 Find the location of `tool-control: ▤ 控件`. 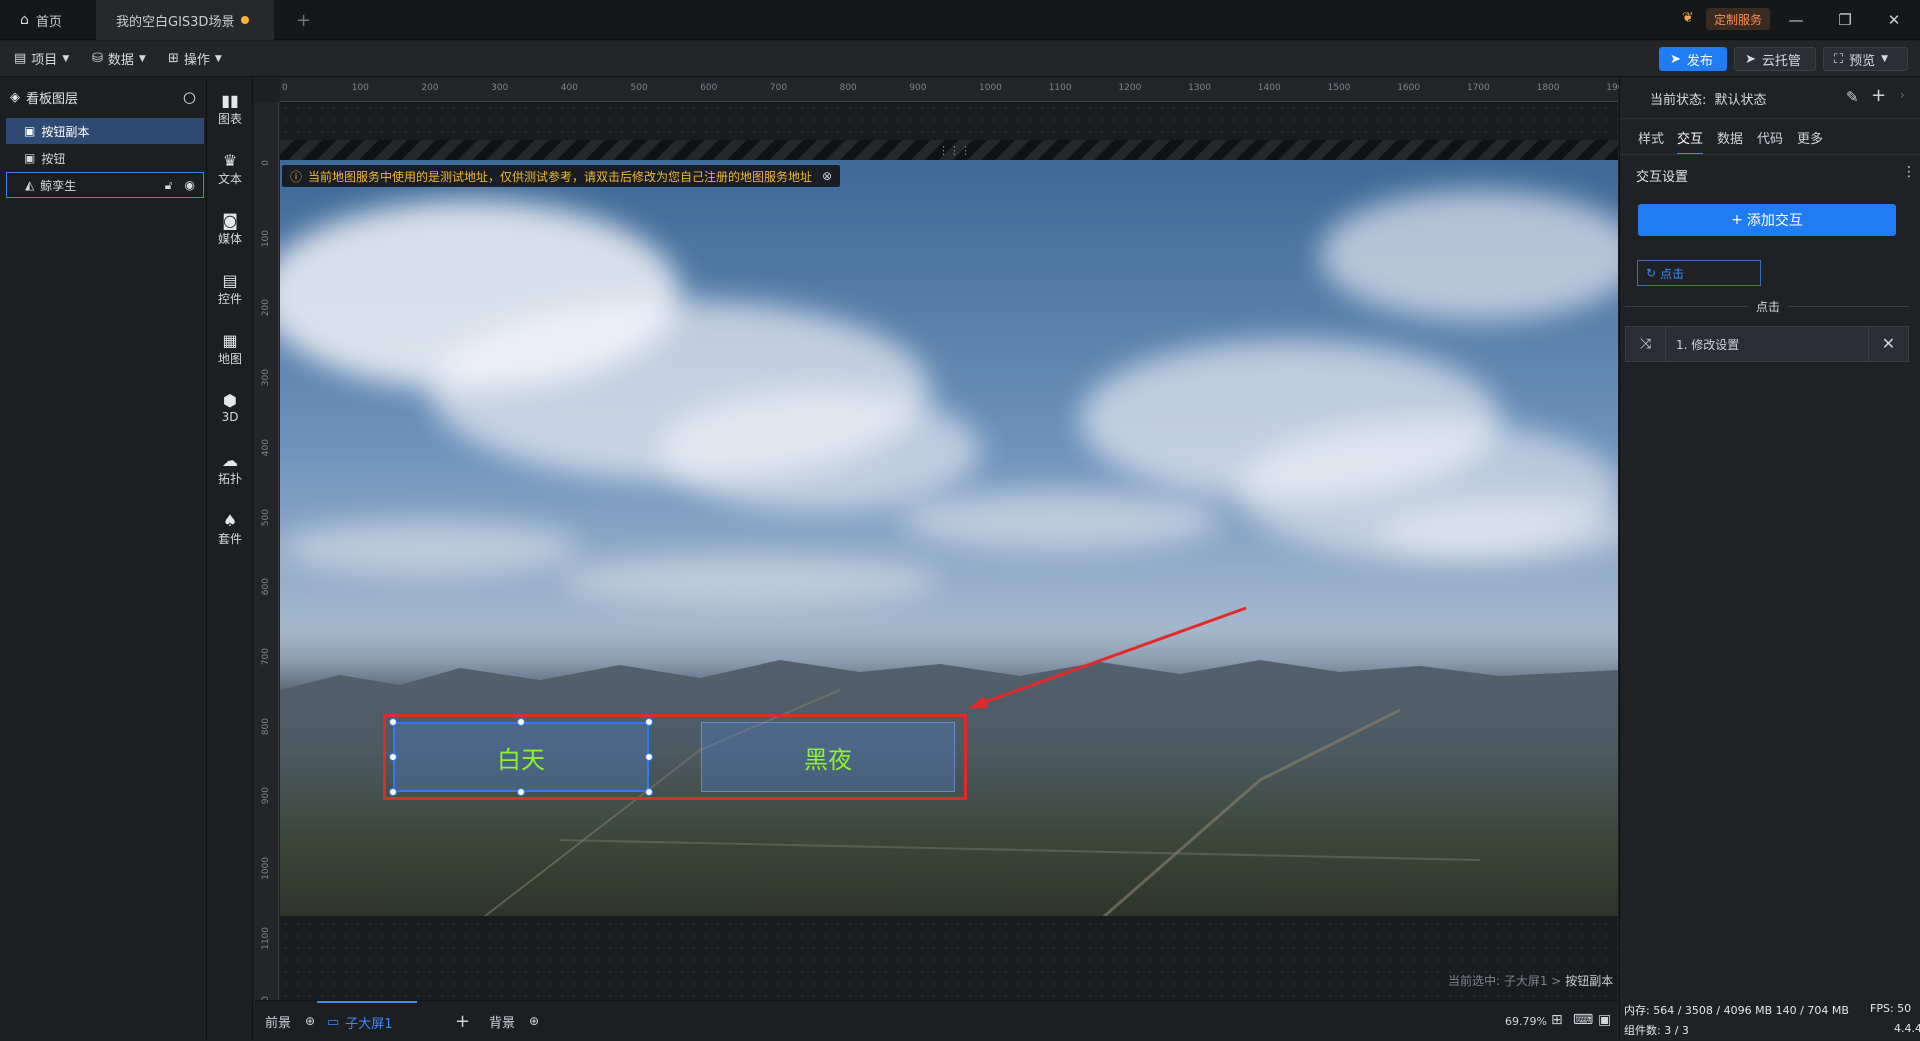

tool-control: ▤ 控件 is located at coordinates (230, 289).